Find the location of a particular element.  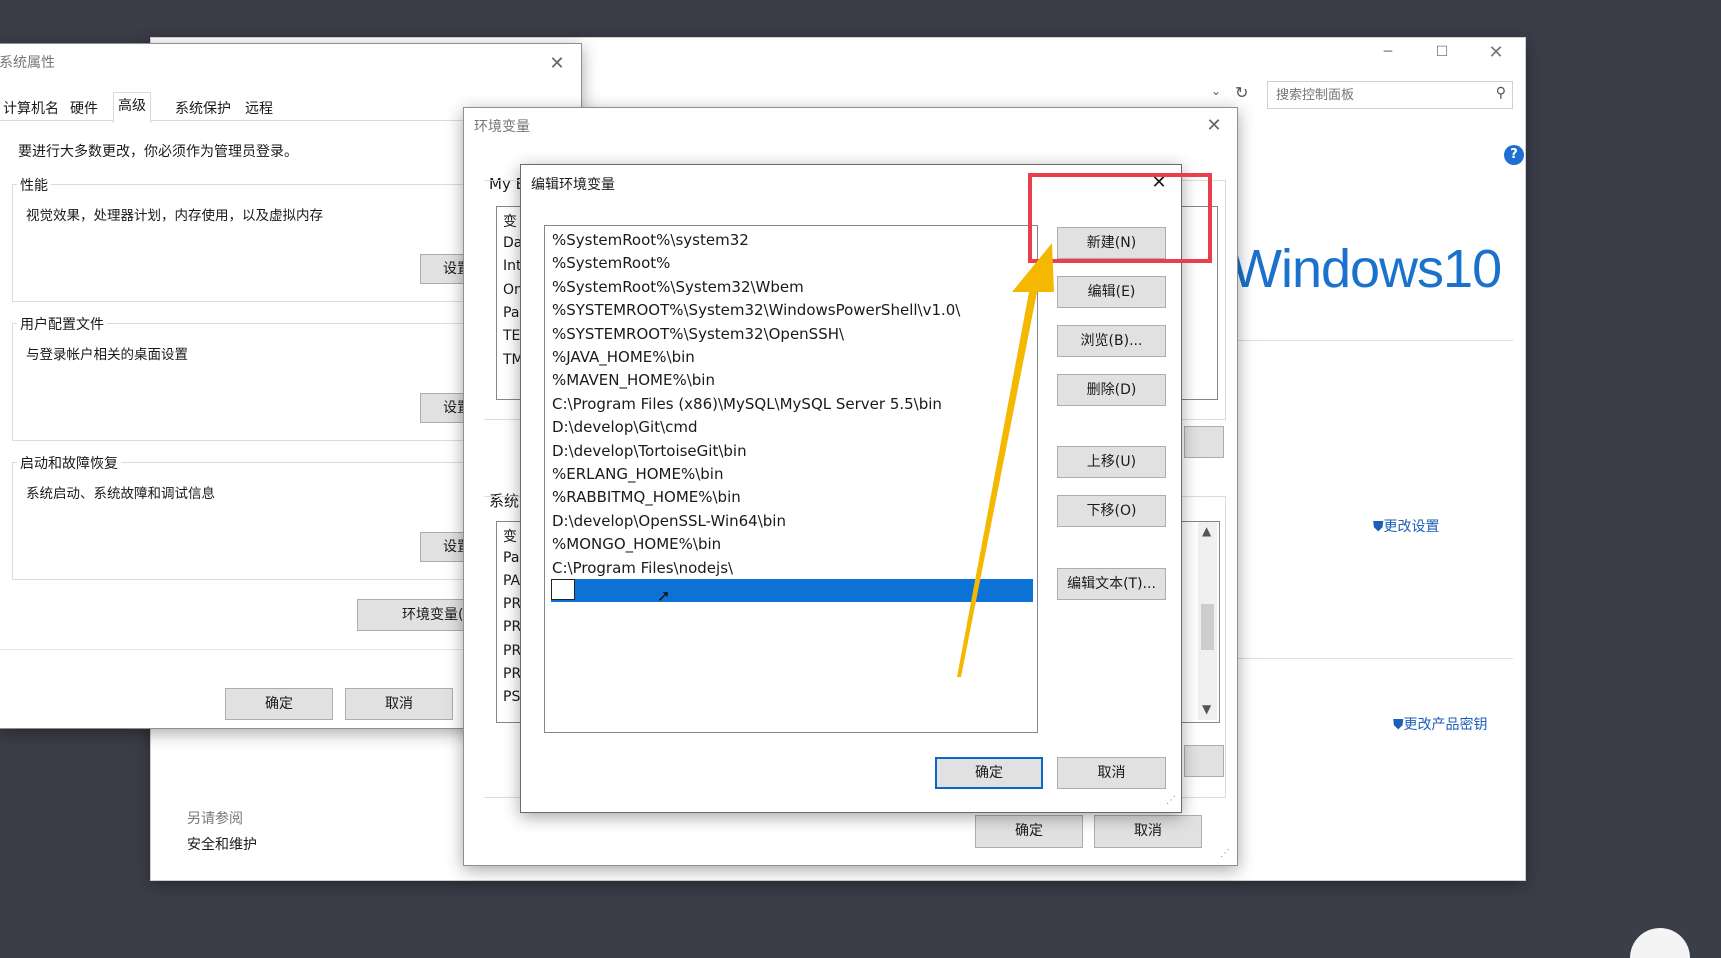

dialog-title: 编辑环境变量 is located at coordinates (573, 185).